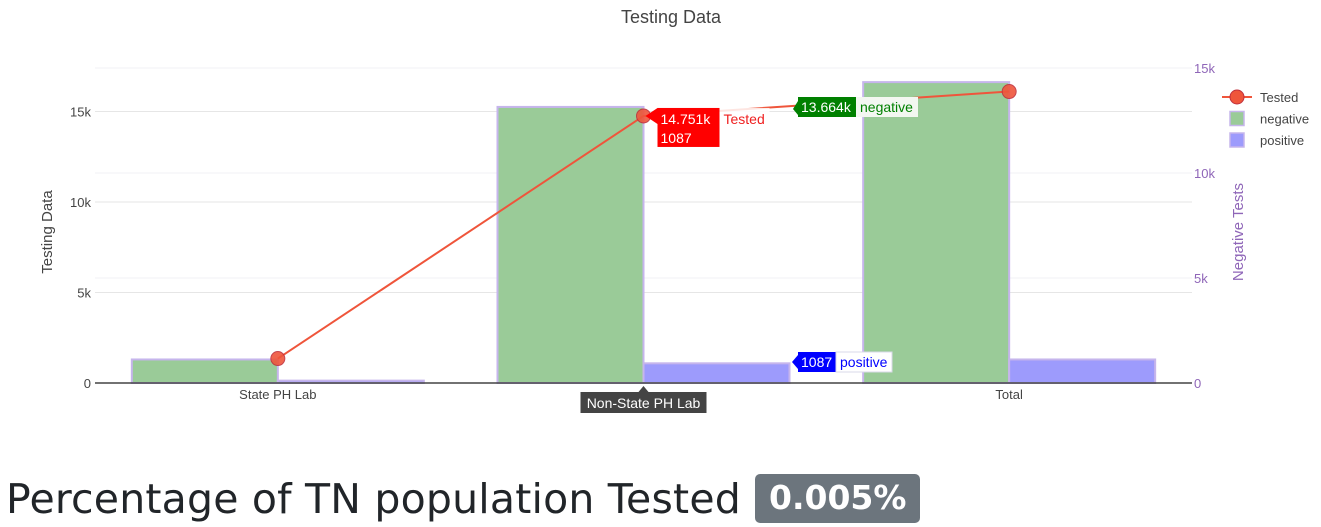 The height and width of the screenshot is (527, 1321). What do you see at coordinates (816, 362) in the screenshot?
I see `positive-hover-value: 1087` at bounding box center [816, 362].